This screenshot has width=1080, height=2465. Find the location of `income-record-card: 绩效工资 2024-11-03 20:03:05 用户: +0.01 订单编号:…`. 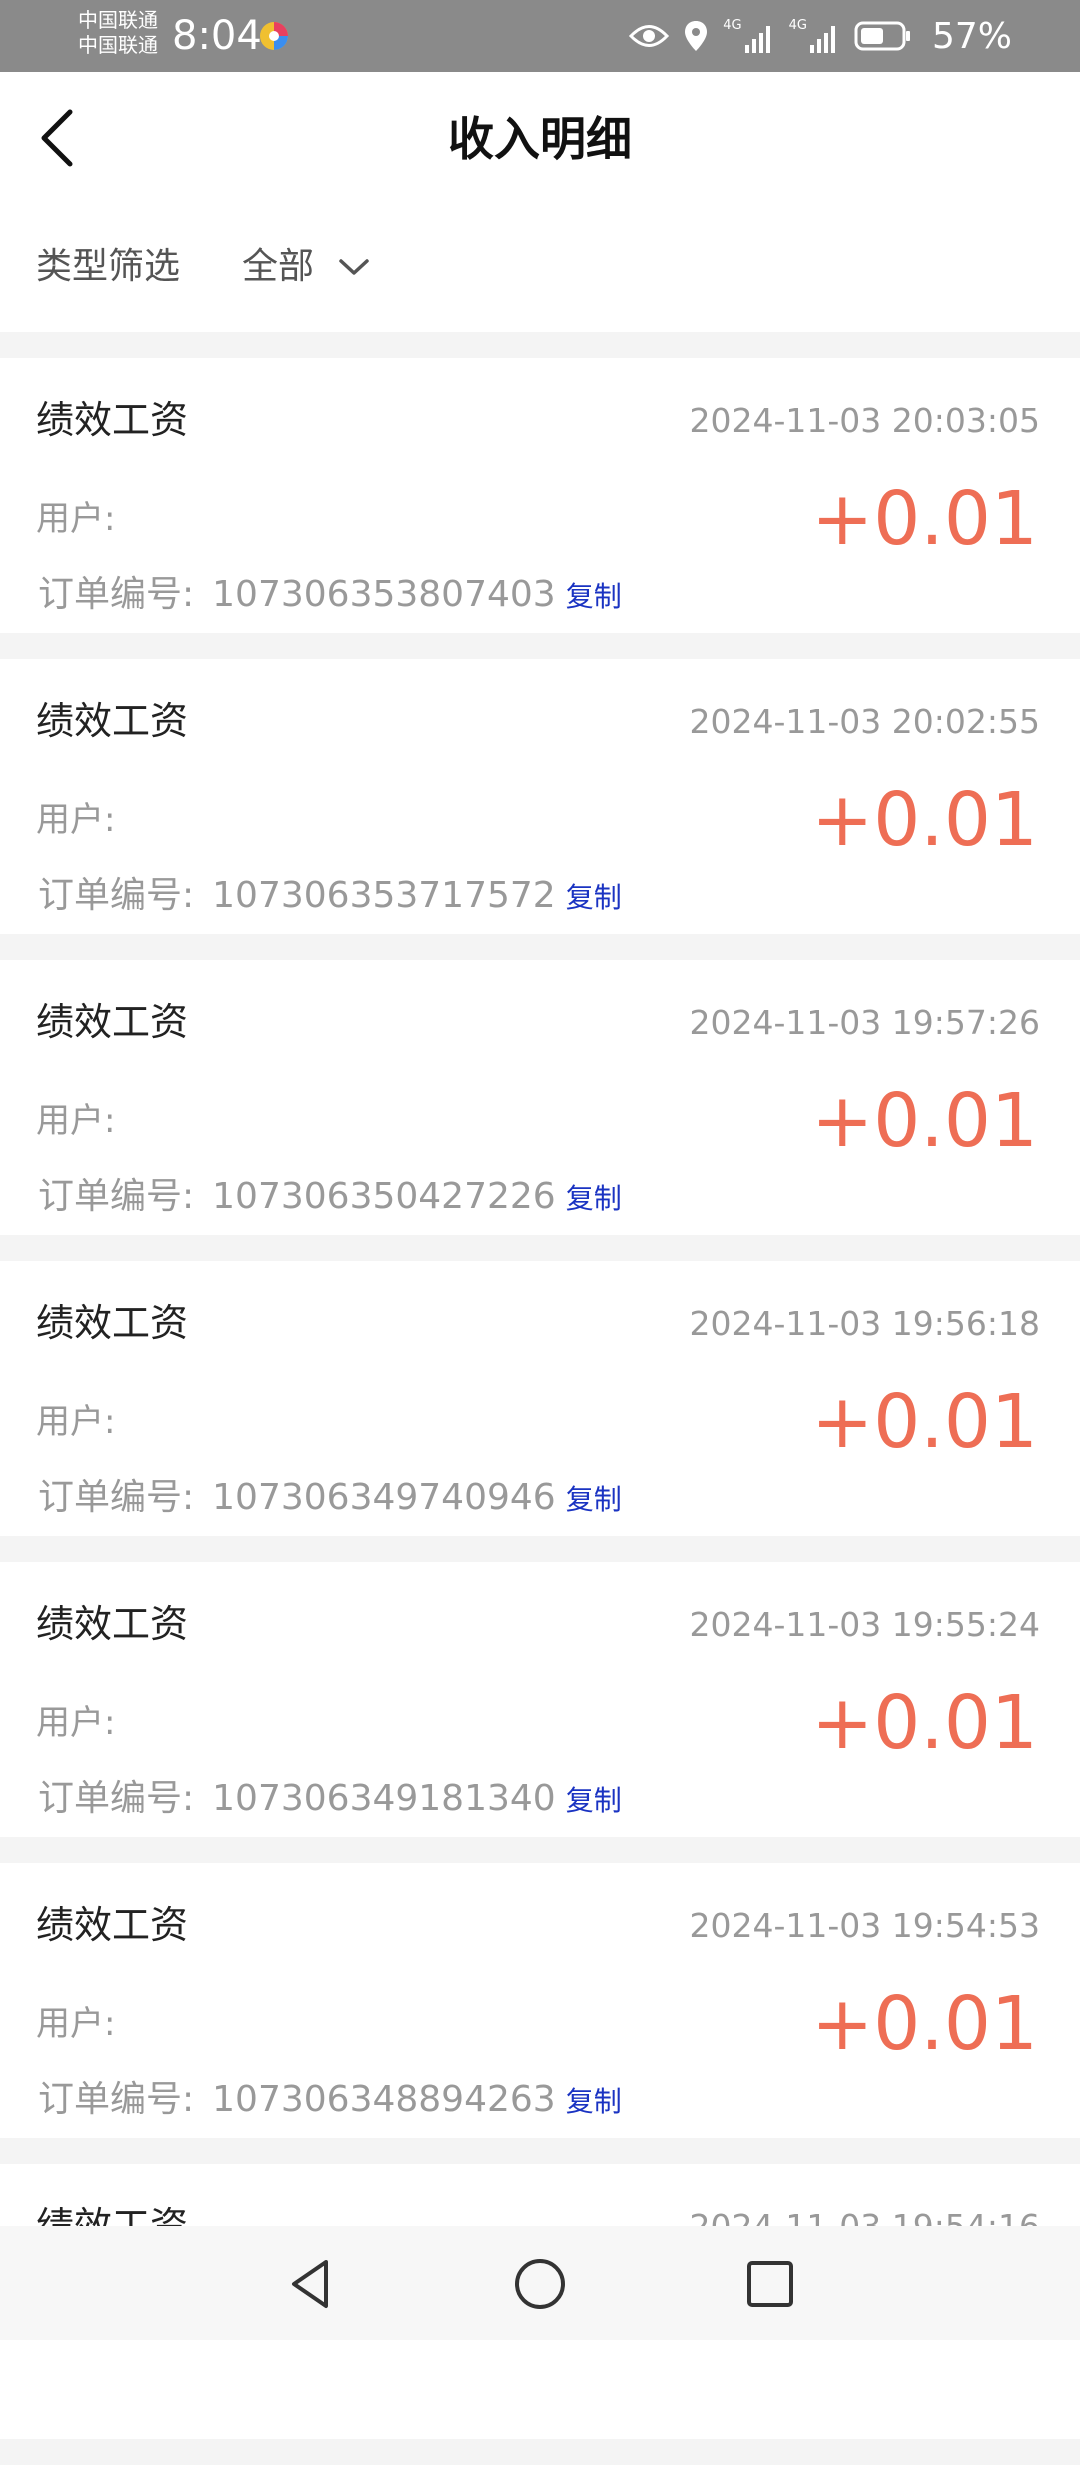

income-record-card: 绩效工资 2024-11-03 20:03:05 用户: +0.01 订单编号:… is located at coordinates (540, 495).